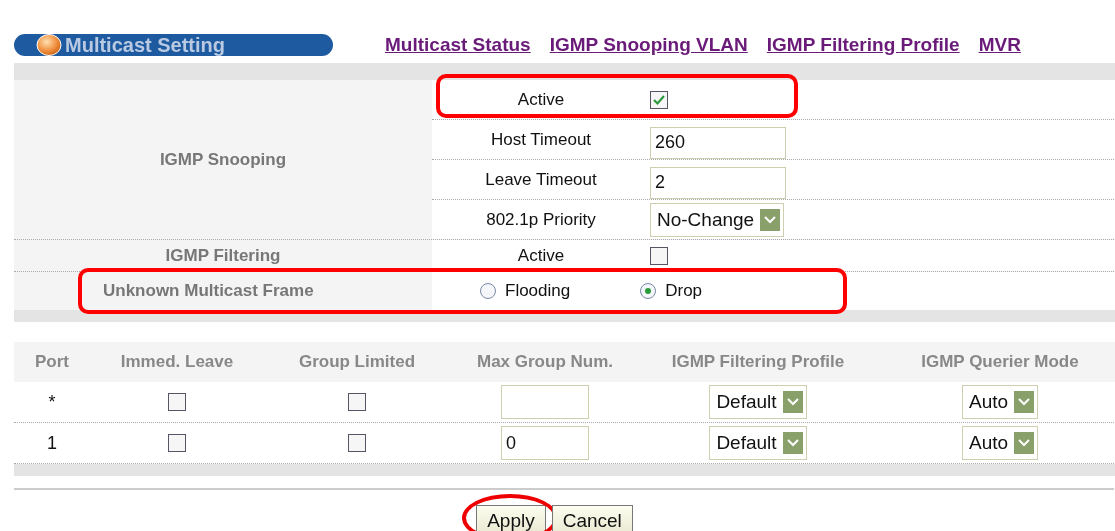 The image size is (1115, 531). I want to click on group-label: IGMP Filtering, so click(223, 255).